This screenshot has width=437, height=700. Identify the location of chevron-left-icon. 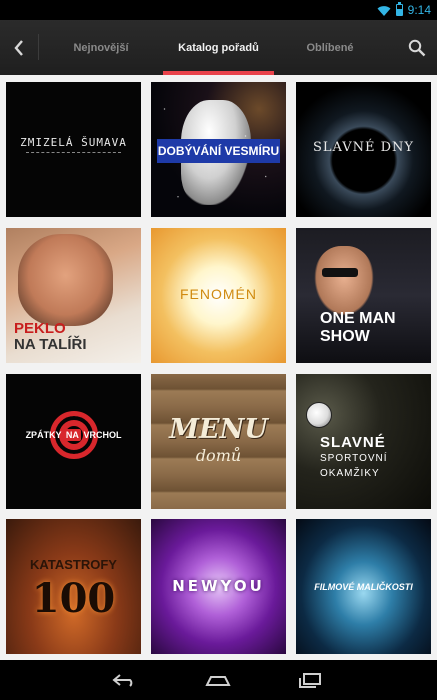
(18, 47).